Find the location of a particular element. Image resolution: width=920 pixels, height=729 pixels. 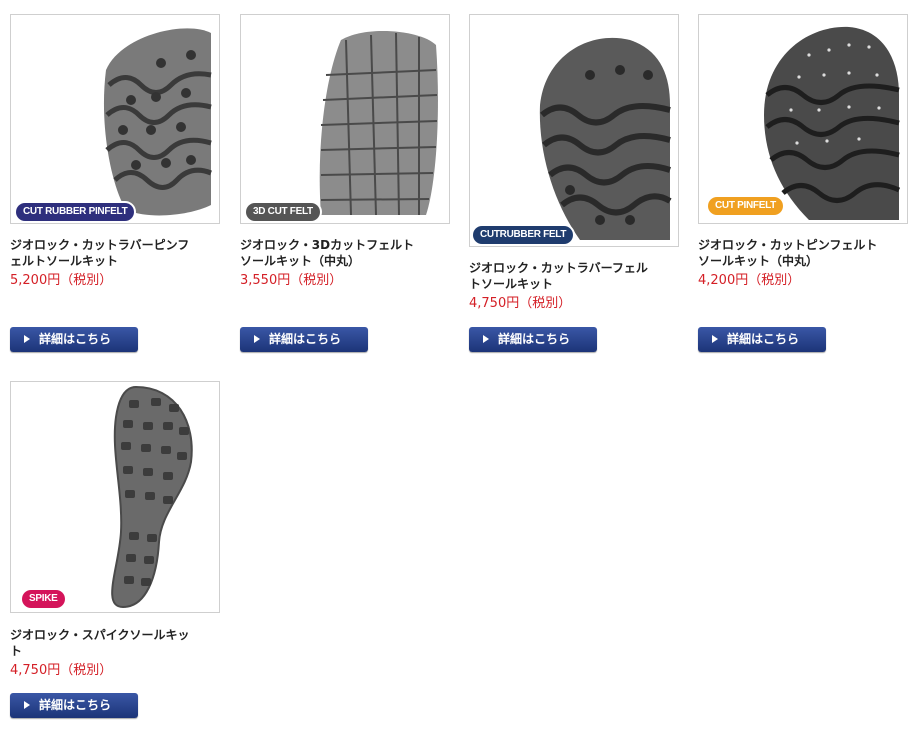

product-price: 3,550円（税別） is located at coordinates (291, 280).